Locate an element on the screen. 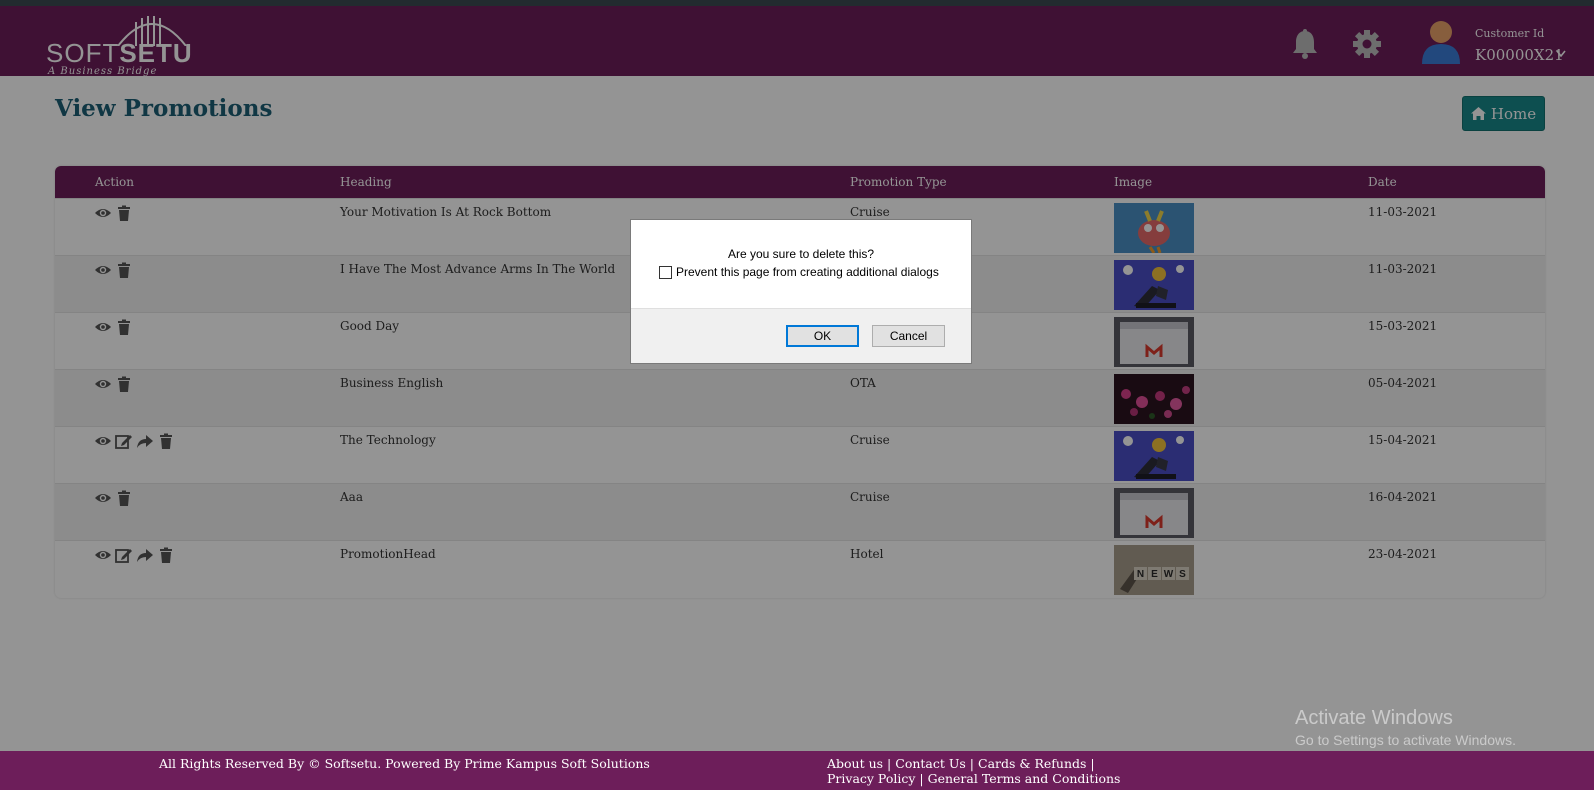 Image resolution: width=1594 pixels, height=790 pixels. footer-link-contact: Contact Us is located at coordinates (930, 763).